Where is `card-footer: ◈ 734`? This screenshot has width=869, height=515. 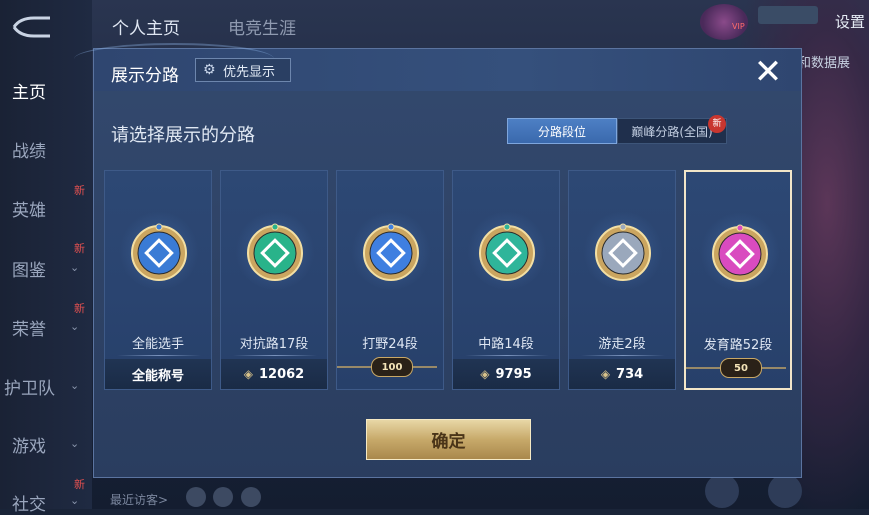 card-footer: ◈ 734 is located at coordinates (622, 374).